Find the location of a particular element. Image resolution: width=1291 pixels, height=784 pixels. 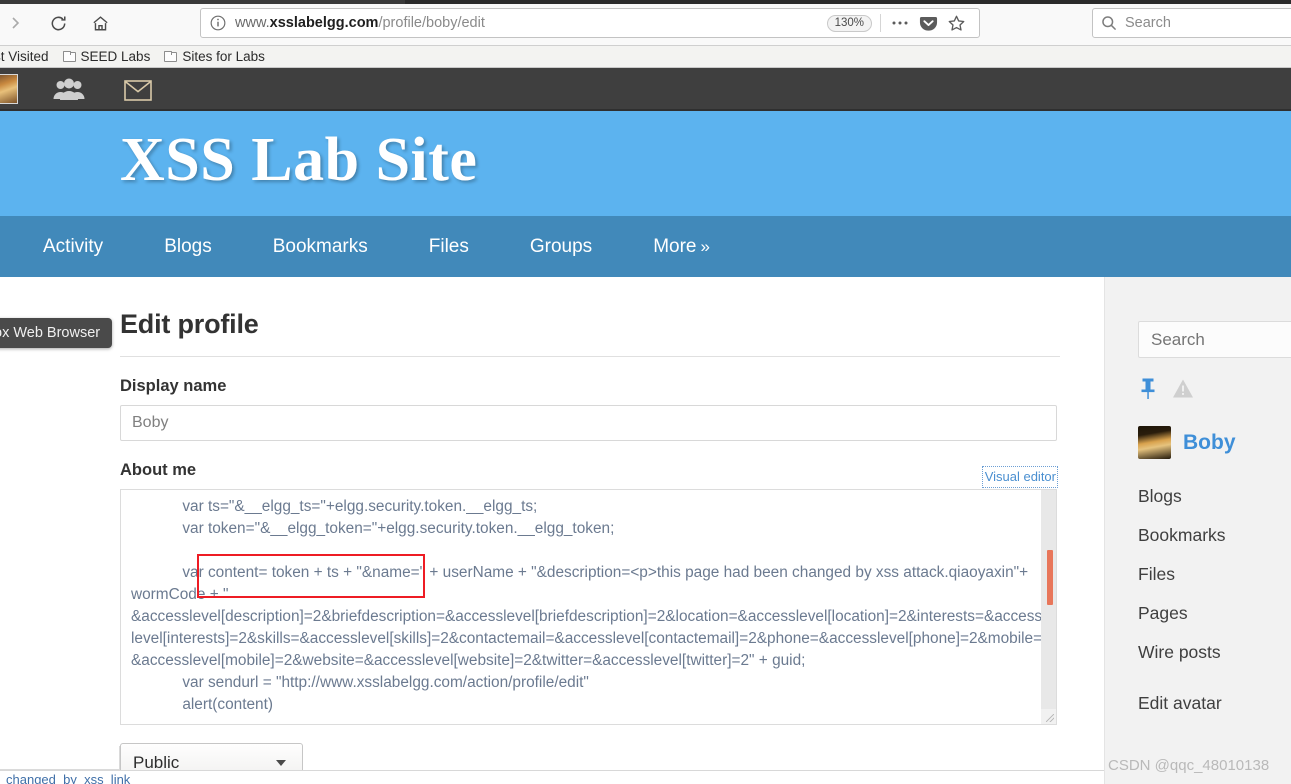

url-prefix: www. is located at coordinates (252, 23).